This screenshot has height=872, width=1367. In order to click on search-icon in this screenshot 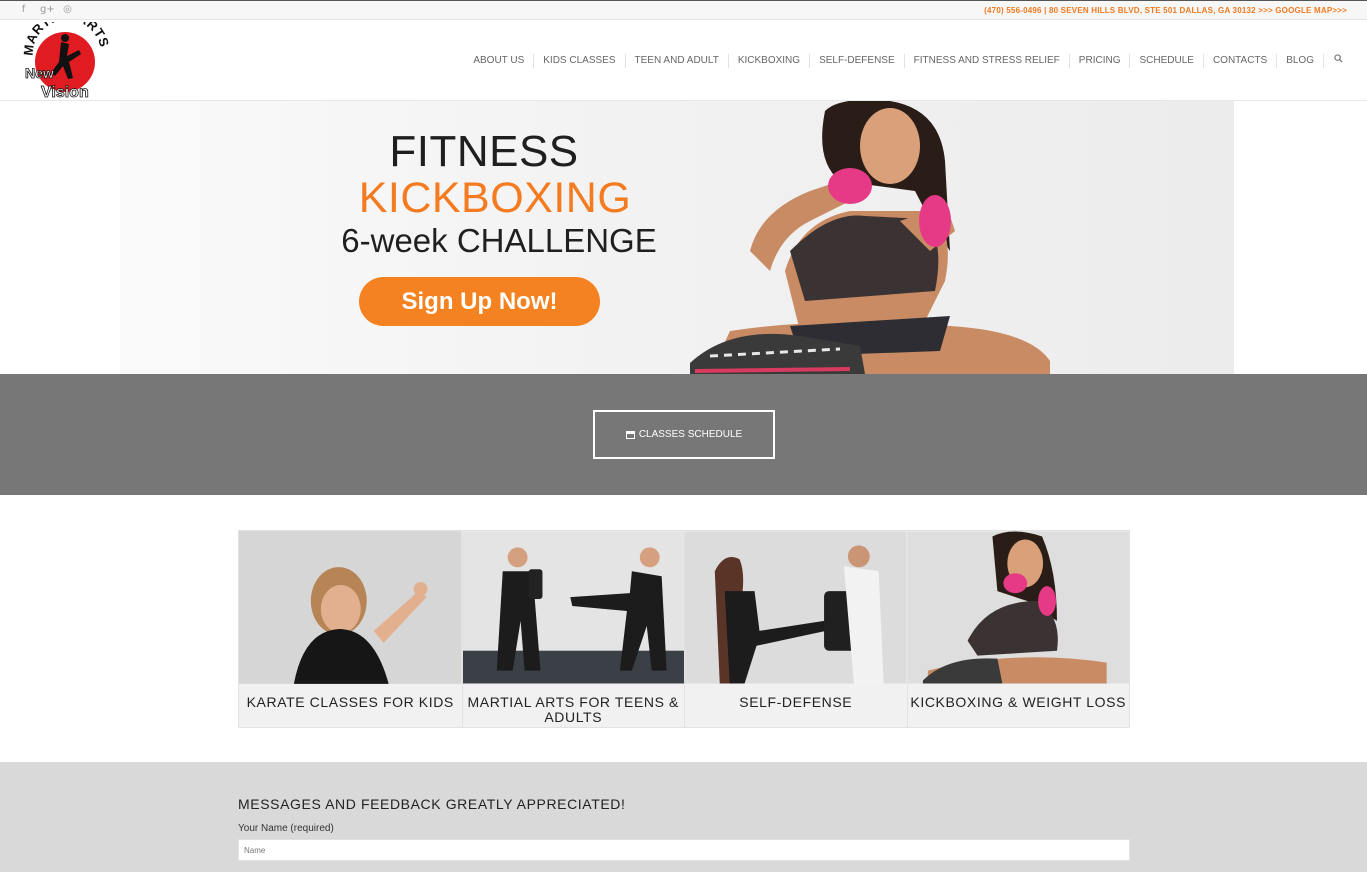, I will do `click(1333, 61)`.